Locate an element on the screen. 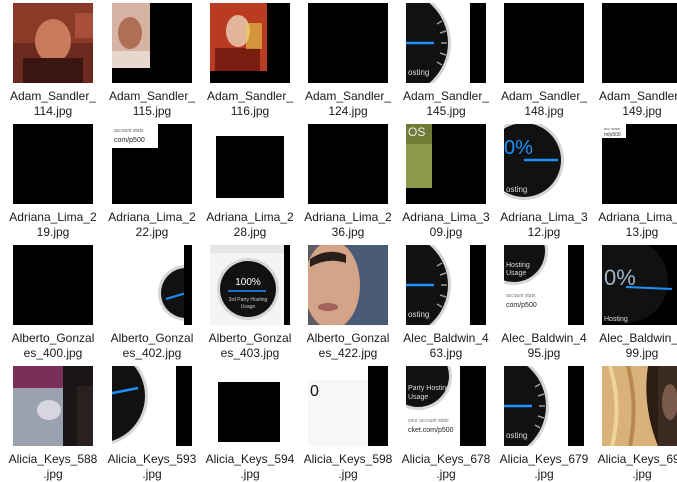 The image size is (677, 482). file-name-line-2: 145.jpg is located at coordinates (446, 111).